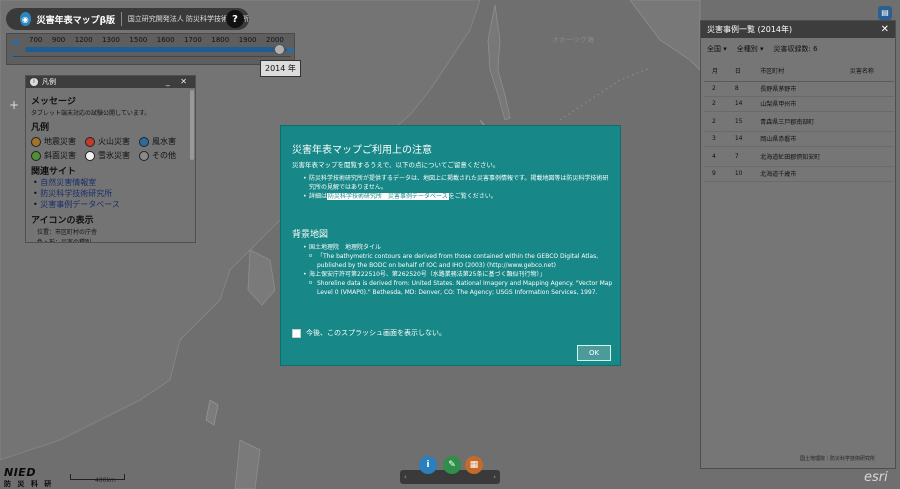  I want to click on next-icon: ▶, so click(292, 50).